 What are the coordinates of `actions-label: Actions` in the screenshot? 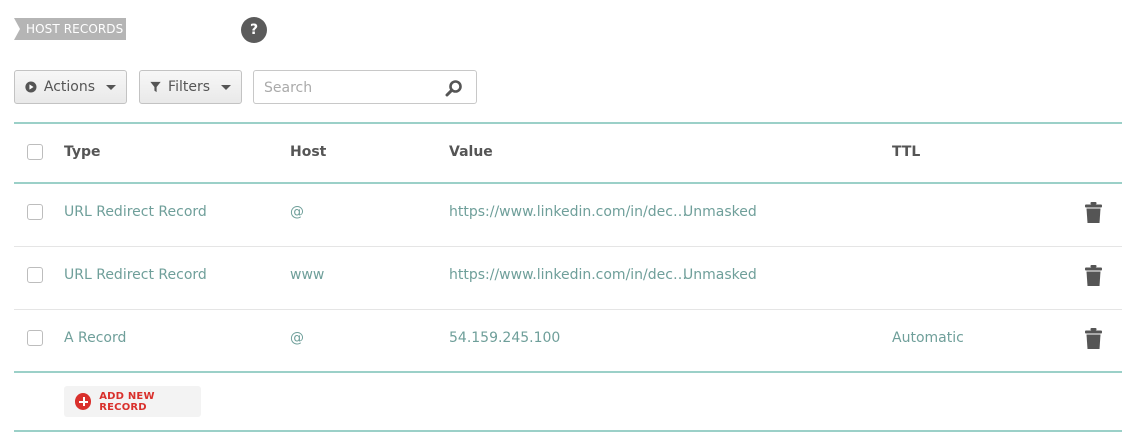 It's located at (69, 87).